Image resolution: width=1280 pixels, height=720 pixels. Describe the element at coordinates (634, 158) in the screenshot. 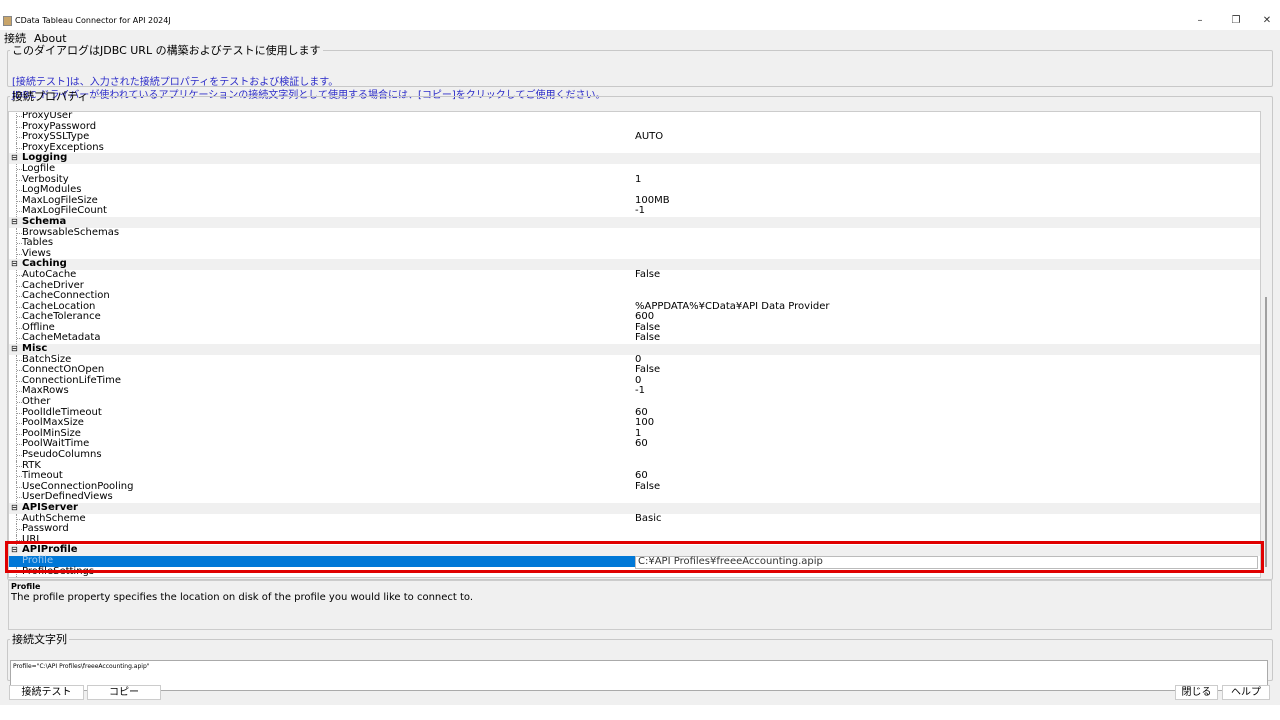

I see `property-category: ⊟ Logging` at that location.